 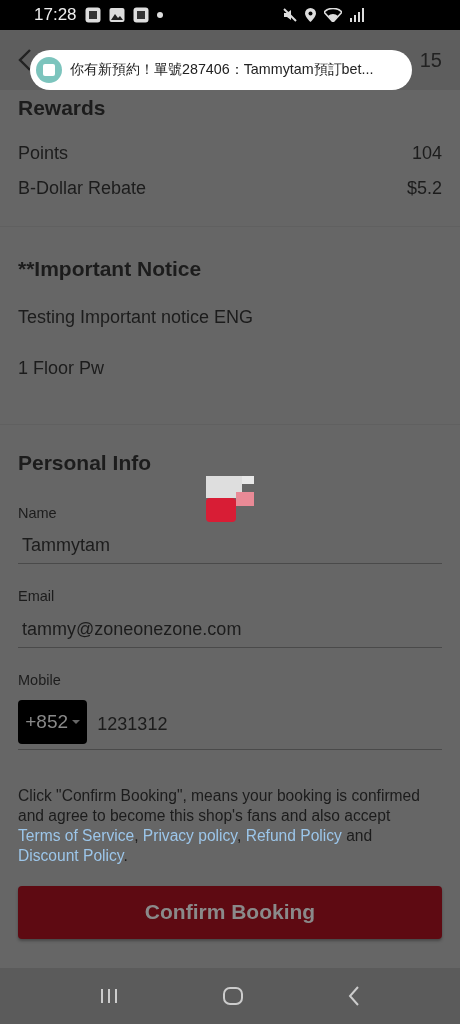 I want to click on loading-logo-icon, so click(x=230, y=499).